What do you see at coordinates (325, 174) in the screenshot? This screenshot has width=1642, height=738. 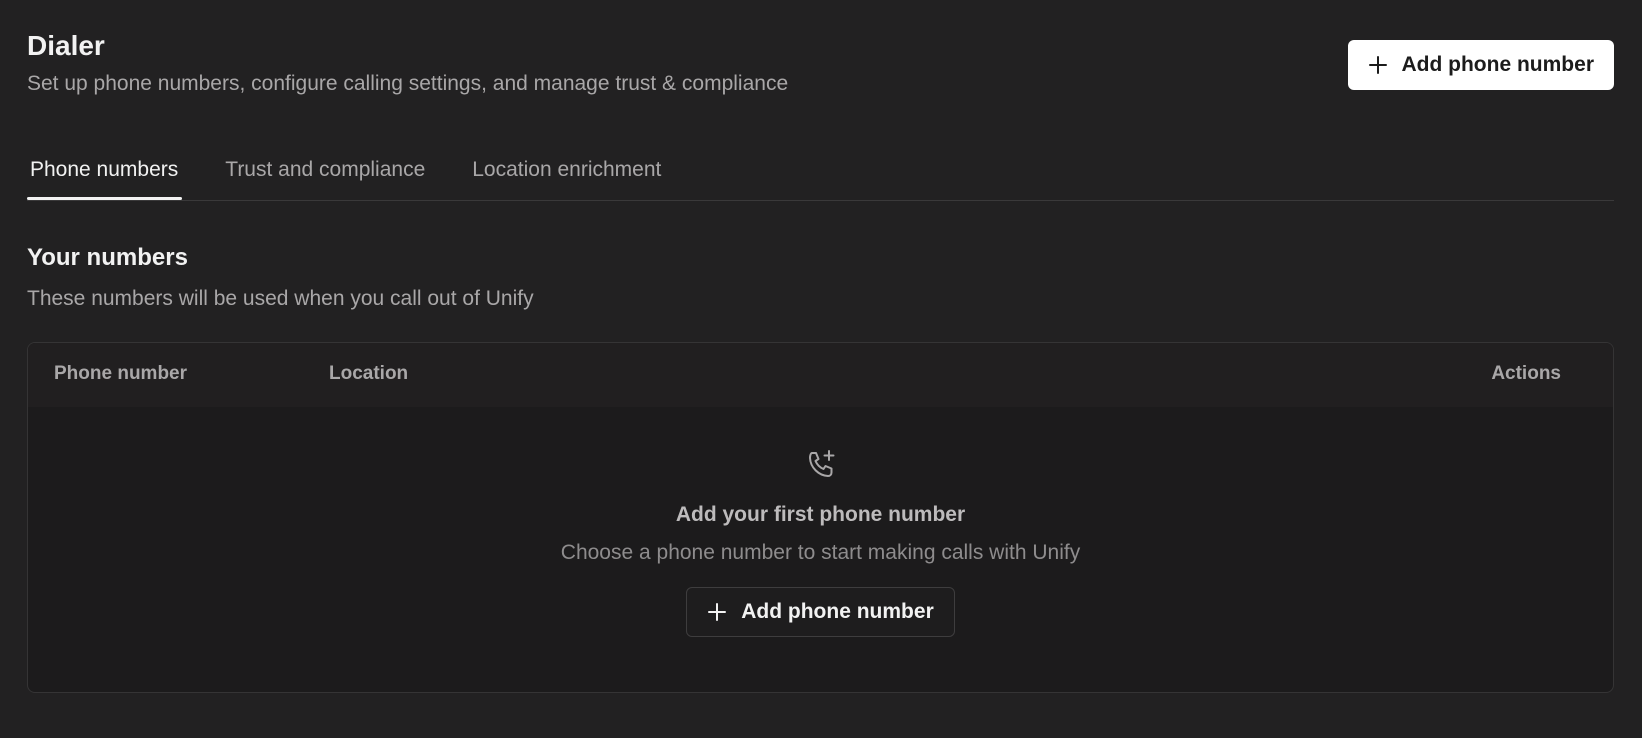 I see `tab-trust-and-compliance: Trust and compliance` at bounding box center [325, 174].